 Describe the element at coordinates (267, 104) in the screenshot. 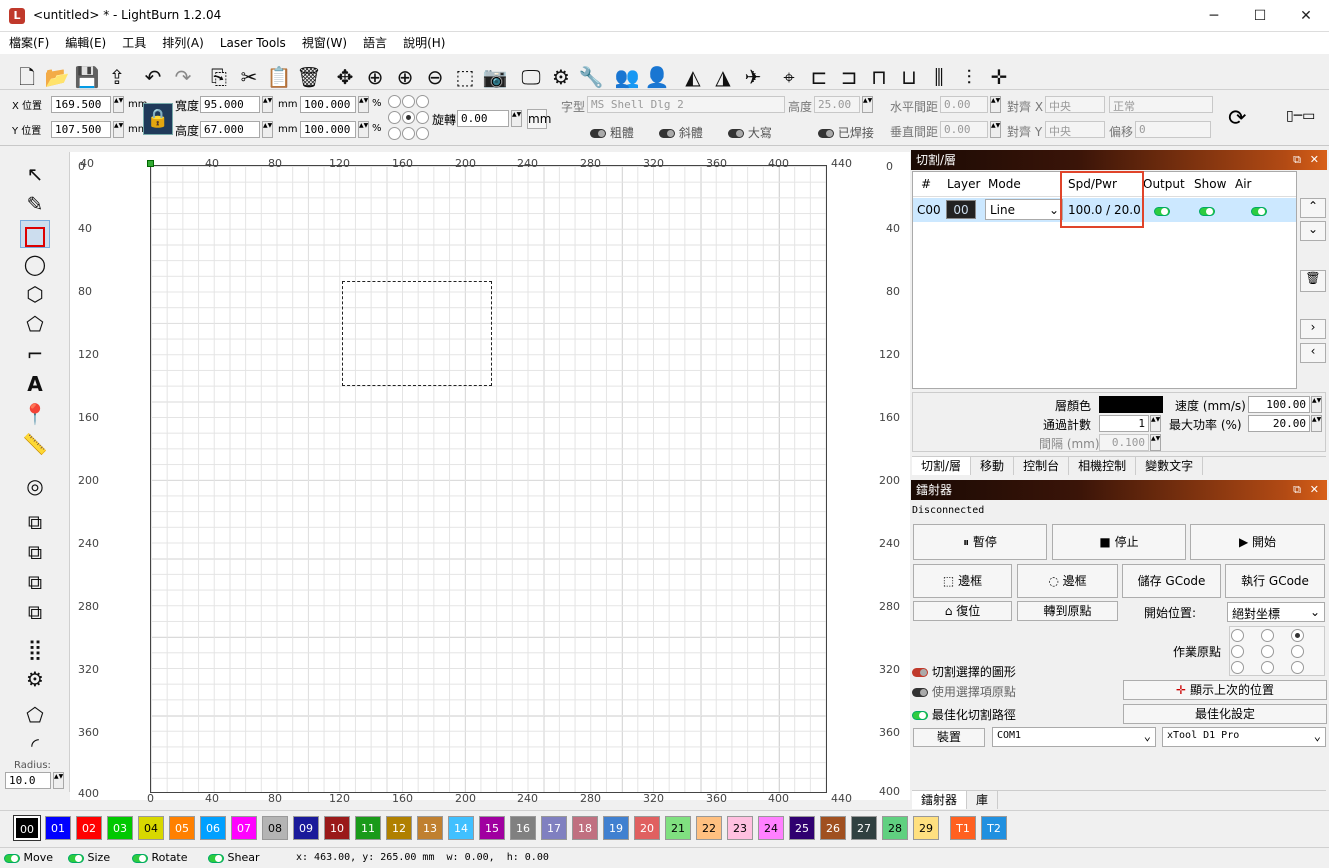

I see `width-spinner: ▲▼` at that location.